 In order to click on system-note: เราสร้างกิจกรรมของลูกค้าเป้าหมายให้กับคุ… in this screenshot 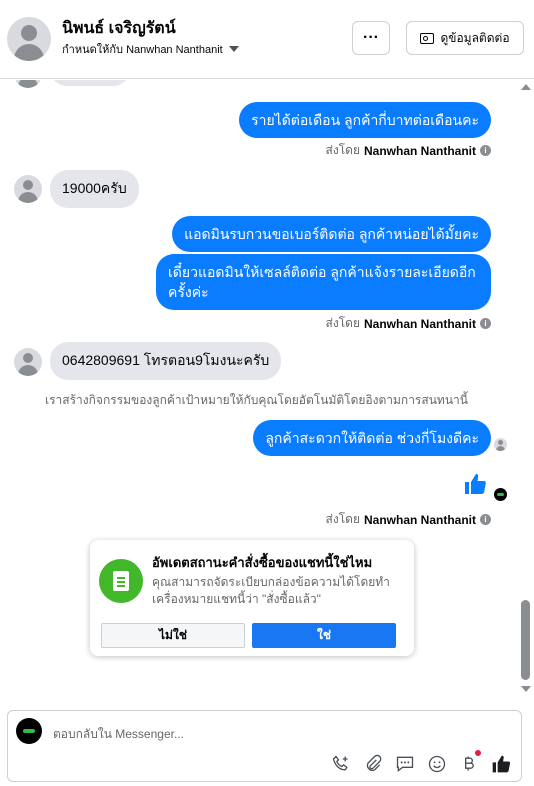, I will do `click(256, 400)`.